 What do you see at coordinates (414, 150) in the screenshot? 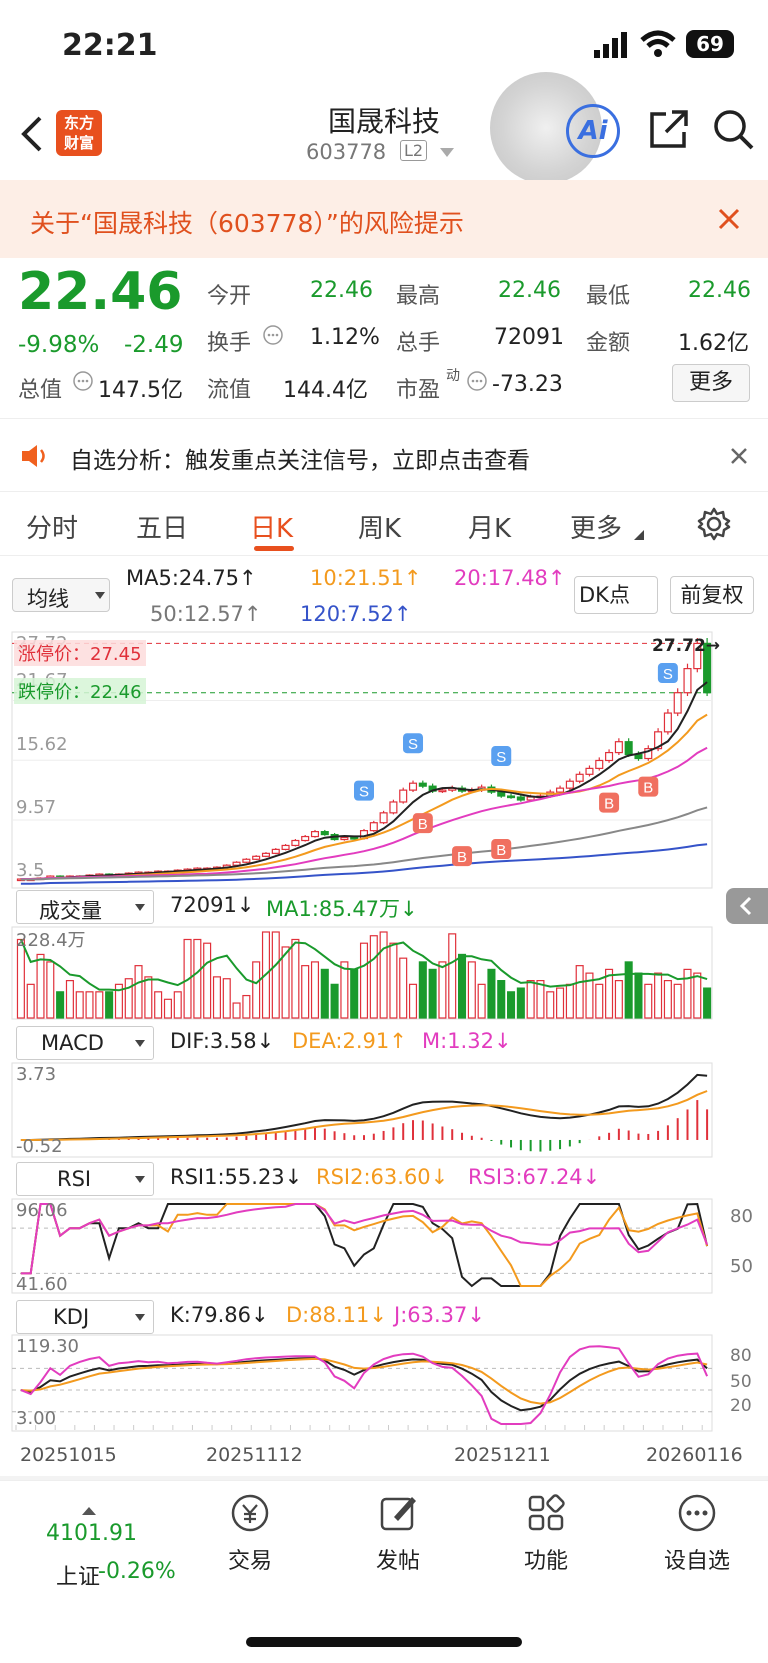
I see `level-badge: L2` at bounding box center [414, 150].